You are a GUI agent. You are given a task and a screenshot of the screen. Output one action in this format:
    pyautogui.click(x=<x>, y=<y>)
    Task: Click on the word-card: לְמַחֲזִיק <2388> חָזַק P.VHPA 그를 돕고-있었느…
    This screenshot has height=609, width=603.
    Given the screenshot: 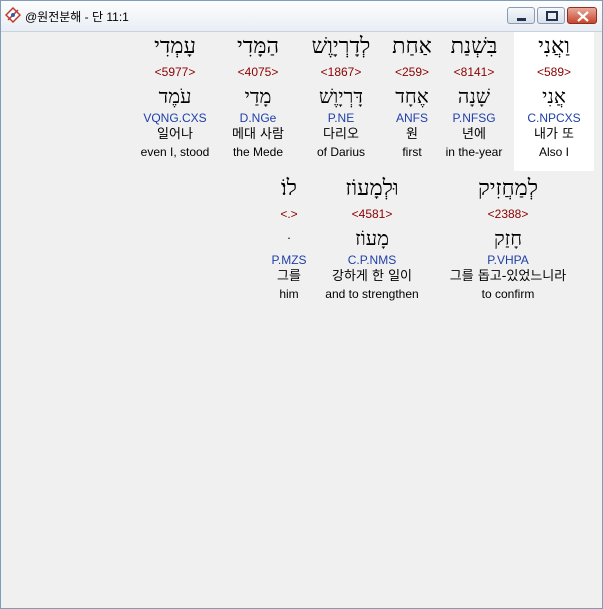 What is the action you would take?
    pyautogui.click(x=508, y=243)
    